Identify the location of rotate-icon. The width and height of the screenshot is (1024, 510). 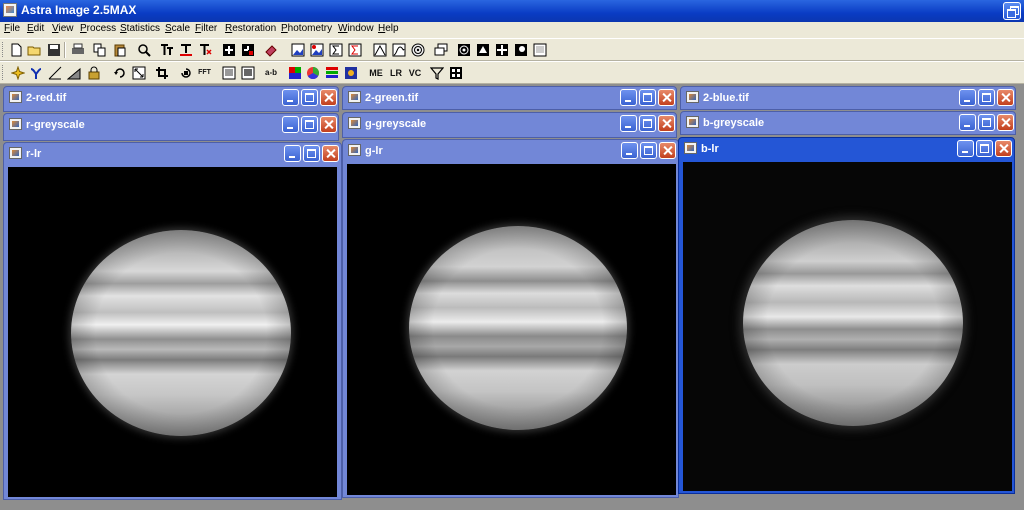
(119, 72).